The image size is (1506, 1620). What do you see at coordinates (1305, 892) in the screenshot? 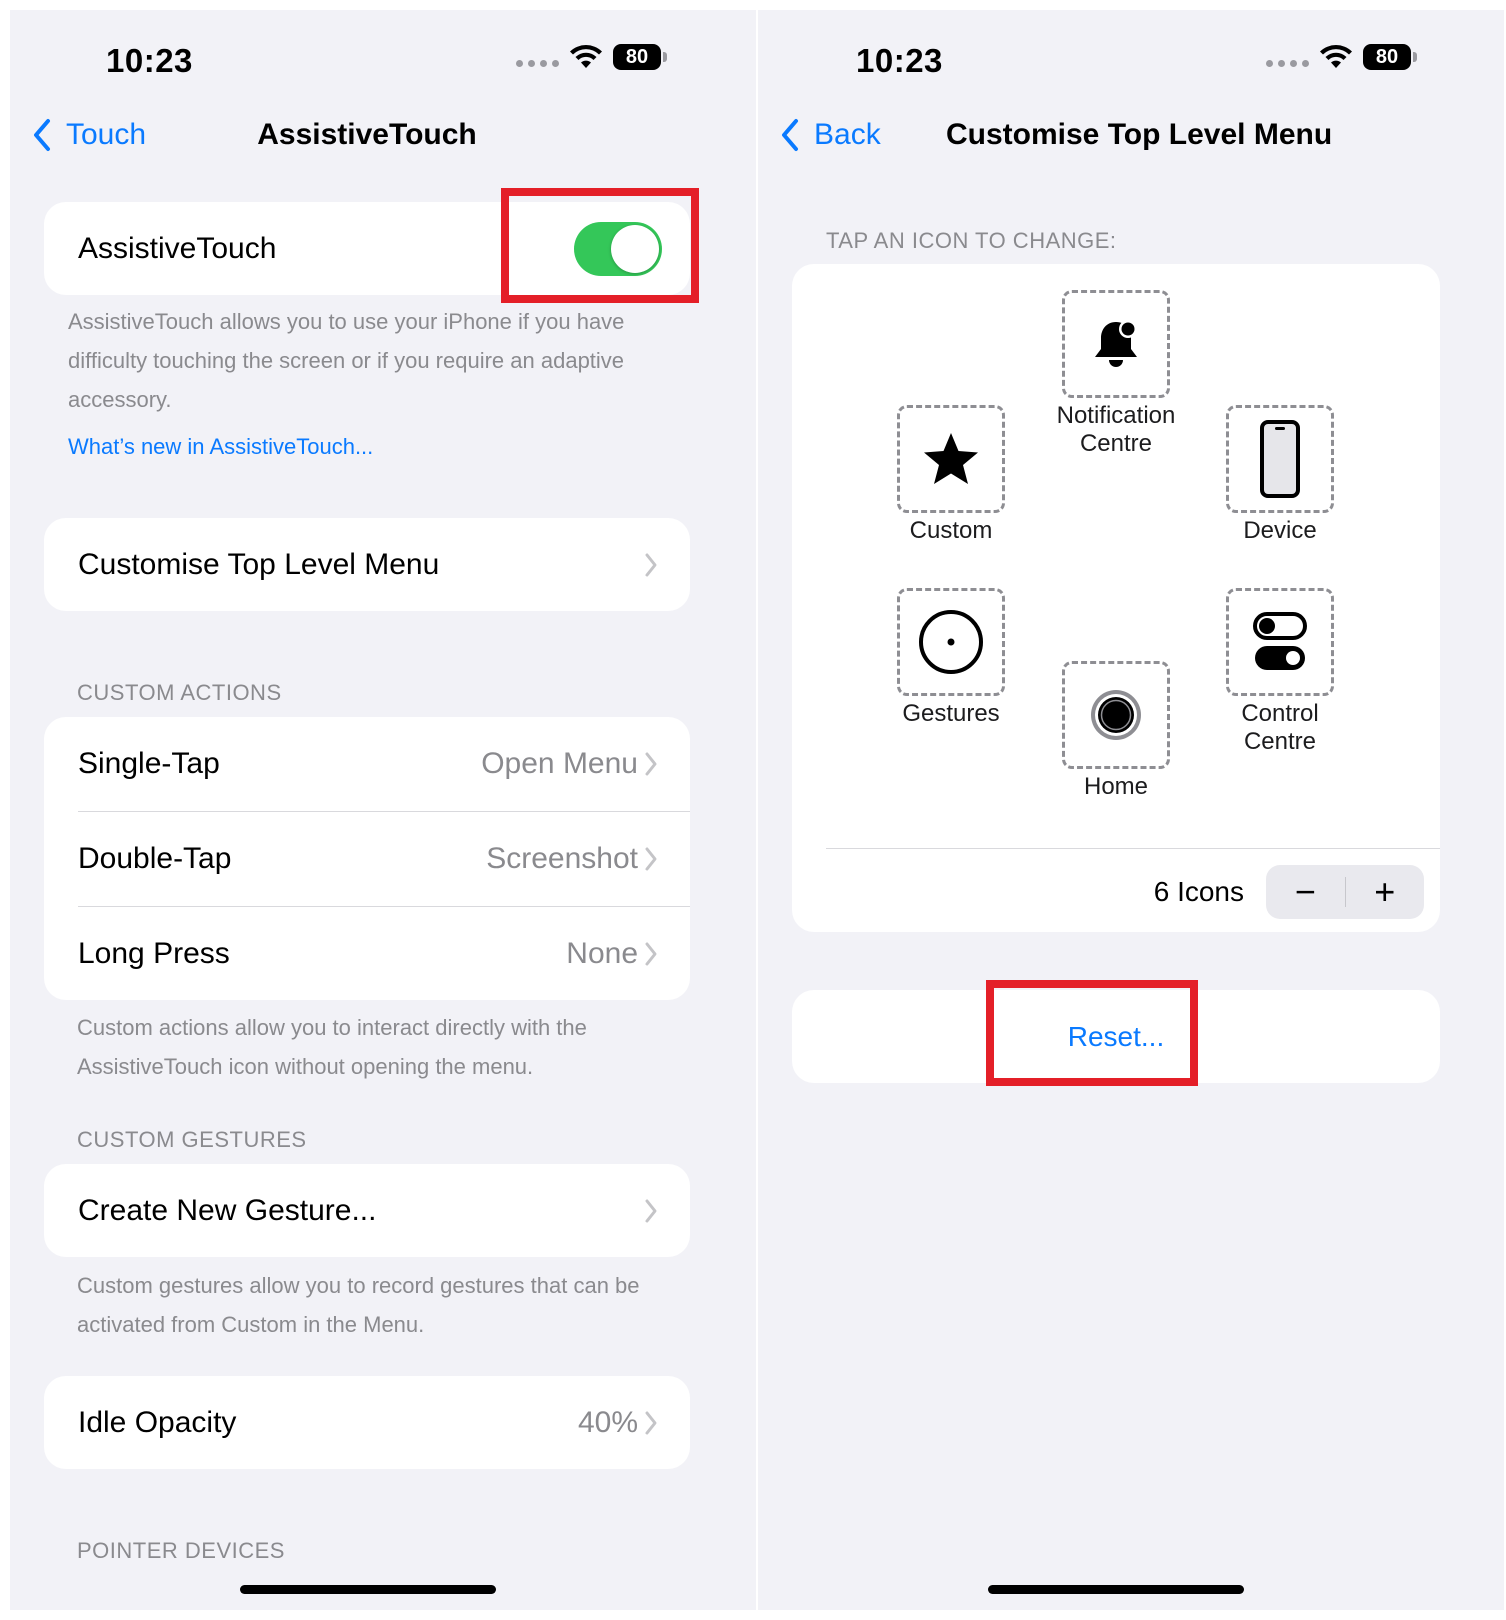
I see `decrement-button: −` at bounding box center [1305, 892].